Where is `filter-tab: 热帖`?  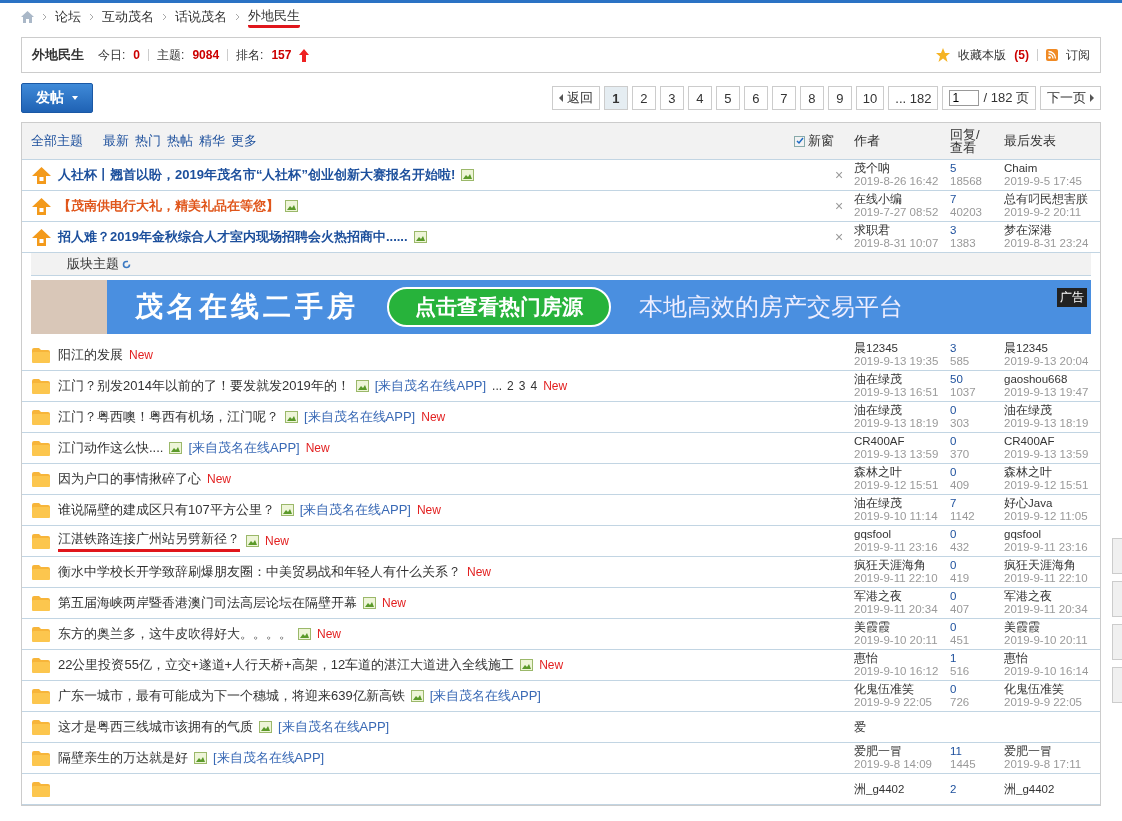 filter-tab: 热帖 is located at coordinates (180, 141).